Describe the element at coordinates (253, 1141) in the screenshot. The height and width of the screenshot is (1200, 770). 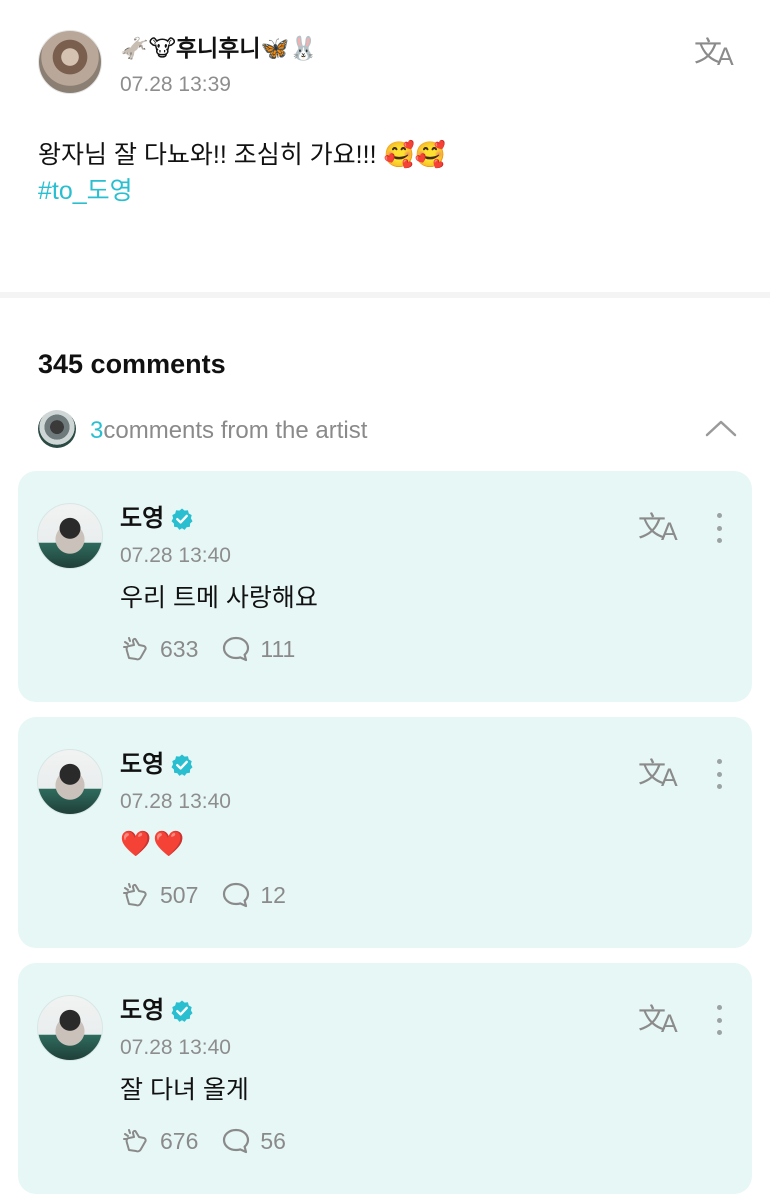
I see `reply-button: 56` at that location.